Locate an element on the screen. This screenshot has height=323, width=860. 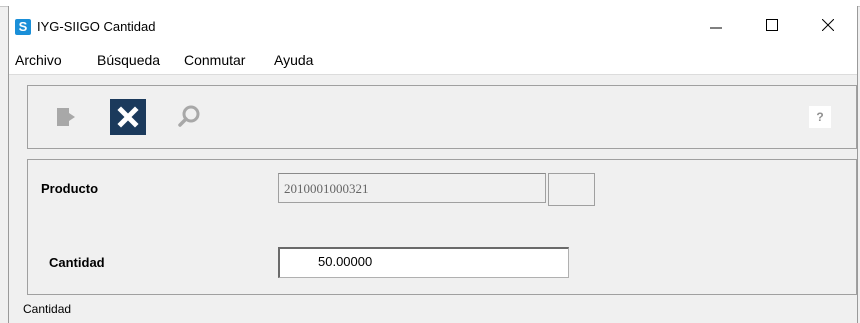
product-label: Producto is located at coordinates (70, 188).